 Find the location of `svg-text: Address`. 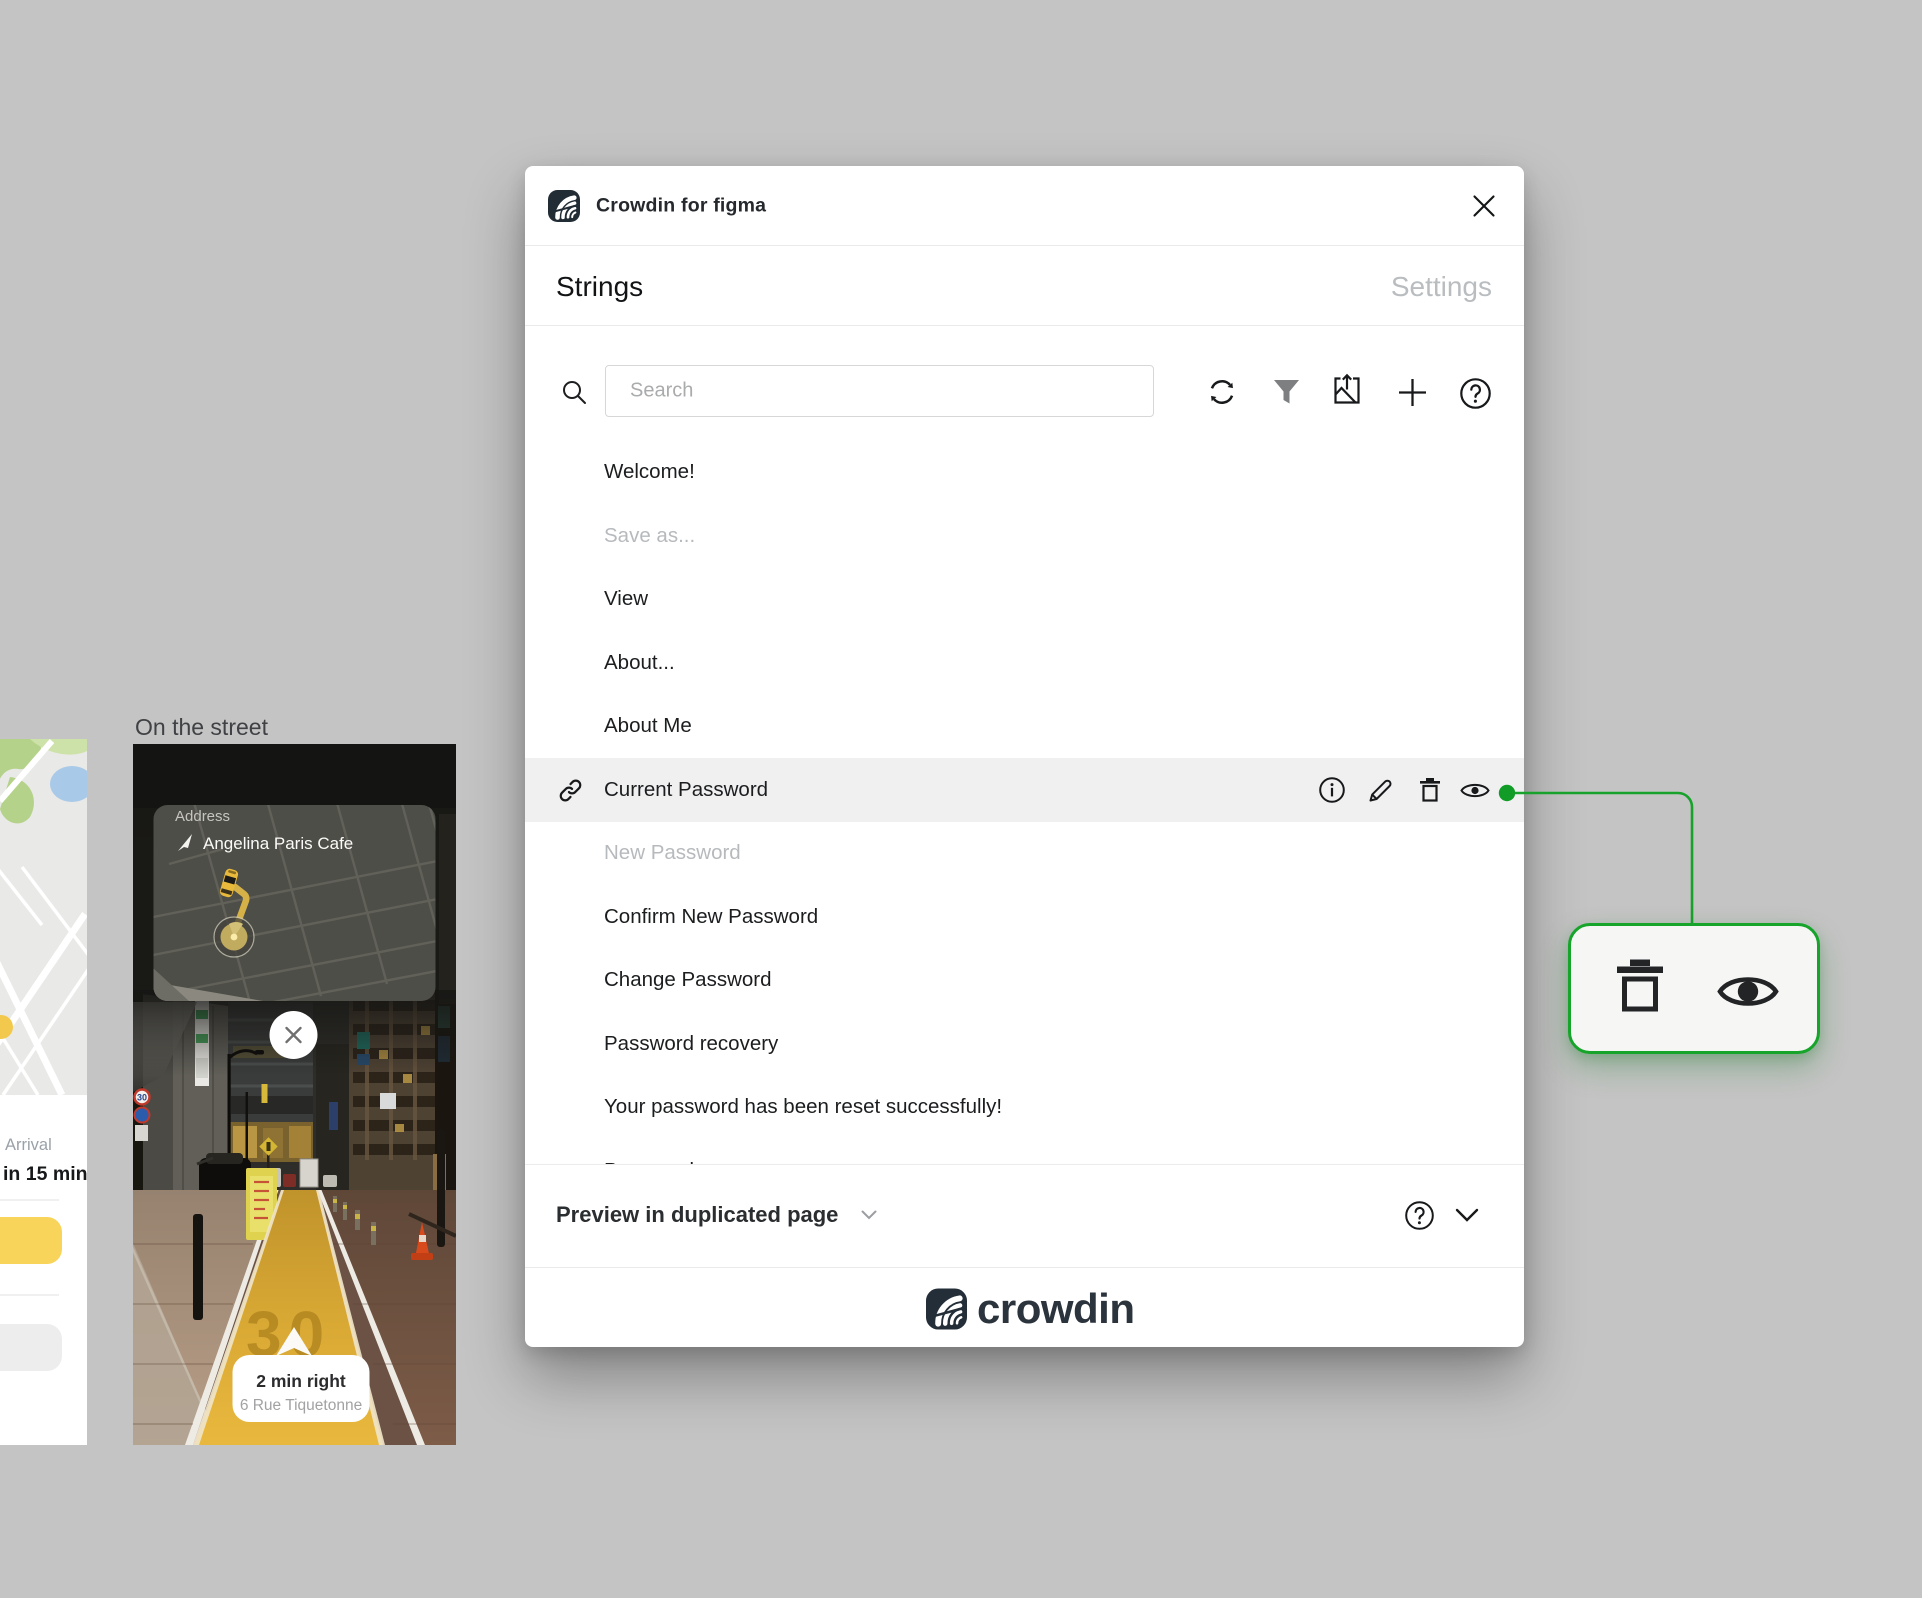

svg-text: Address is located at coordinates (202, 816).